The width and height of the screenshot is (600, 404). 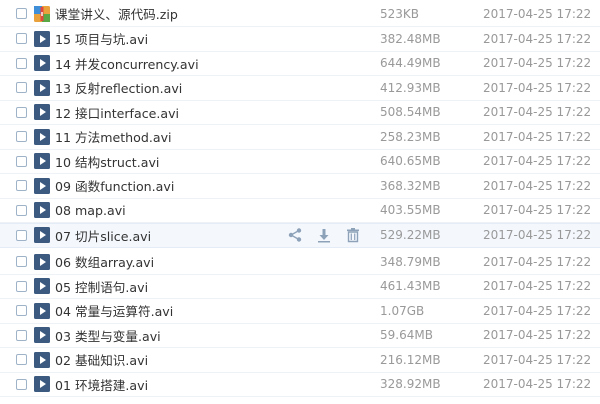 I want to click on zip-archive-icon, so click(x=42, y=13).